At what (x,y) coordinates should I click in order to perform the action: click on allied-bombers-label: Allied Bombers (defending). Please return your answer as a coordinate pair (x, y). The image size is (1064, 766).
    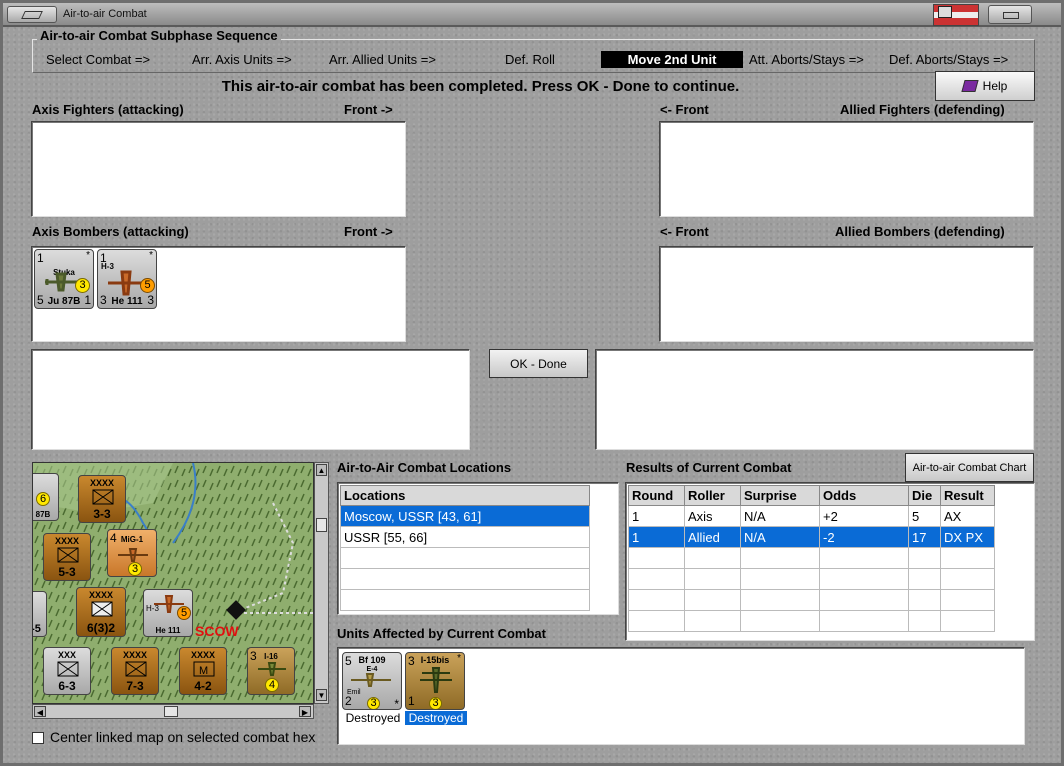
    Looking at the image, I should click on (920, 231).